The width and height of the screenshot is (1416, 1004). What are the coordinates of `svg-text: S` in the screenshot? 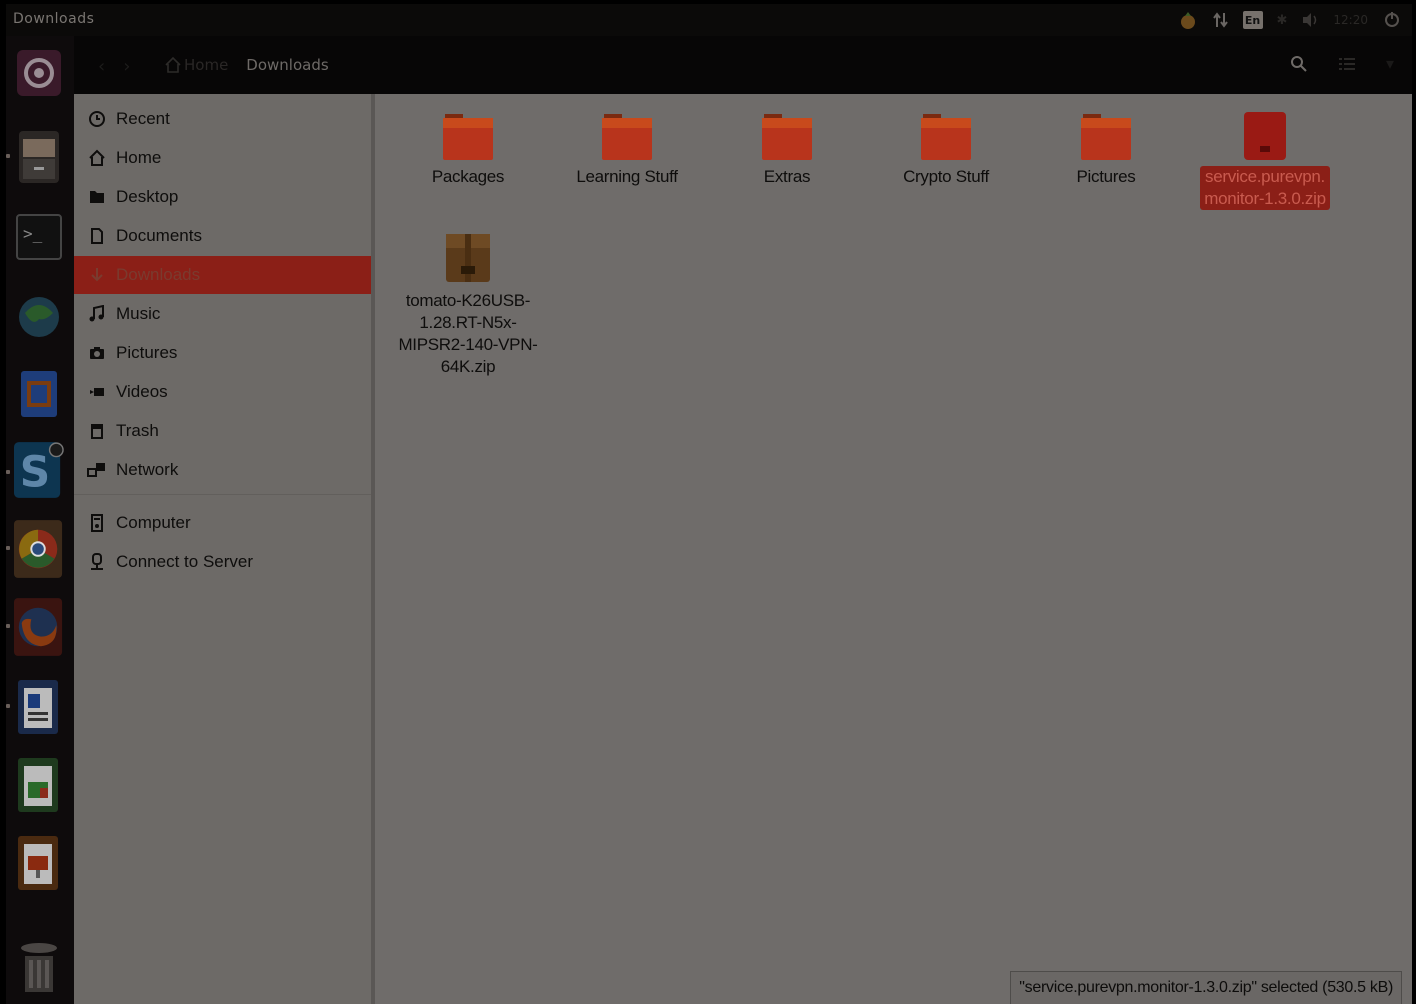 It's located at (35, 471).